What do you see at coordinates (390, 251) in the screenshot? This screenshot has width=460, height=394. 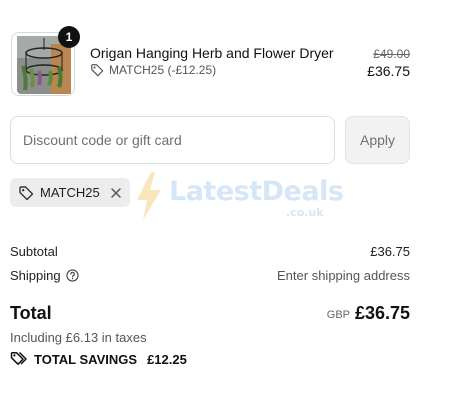 I see `subtotal-value: £36.75` at bounding box center [390, 251].